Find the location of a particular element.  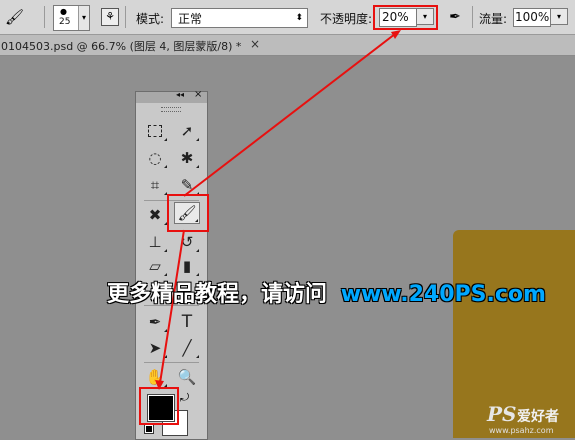

pressure-opacity-icon: ✒ is located at coordinates (455, 17).